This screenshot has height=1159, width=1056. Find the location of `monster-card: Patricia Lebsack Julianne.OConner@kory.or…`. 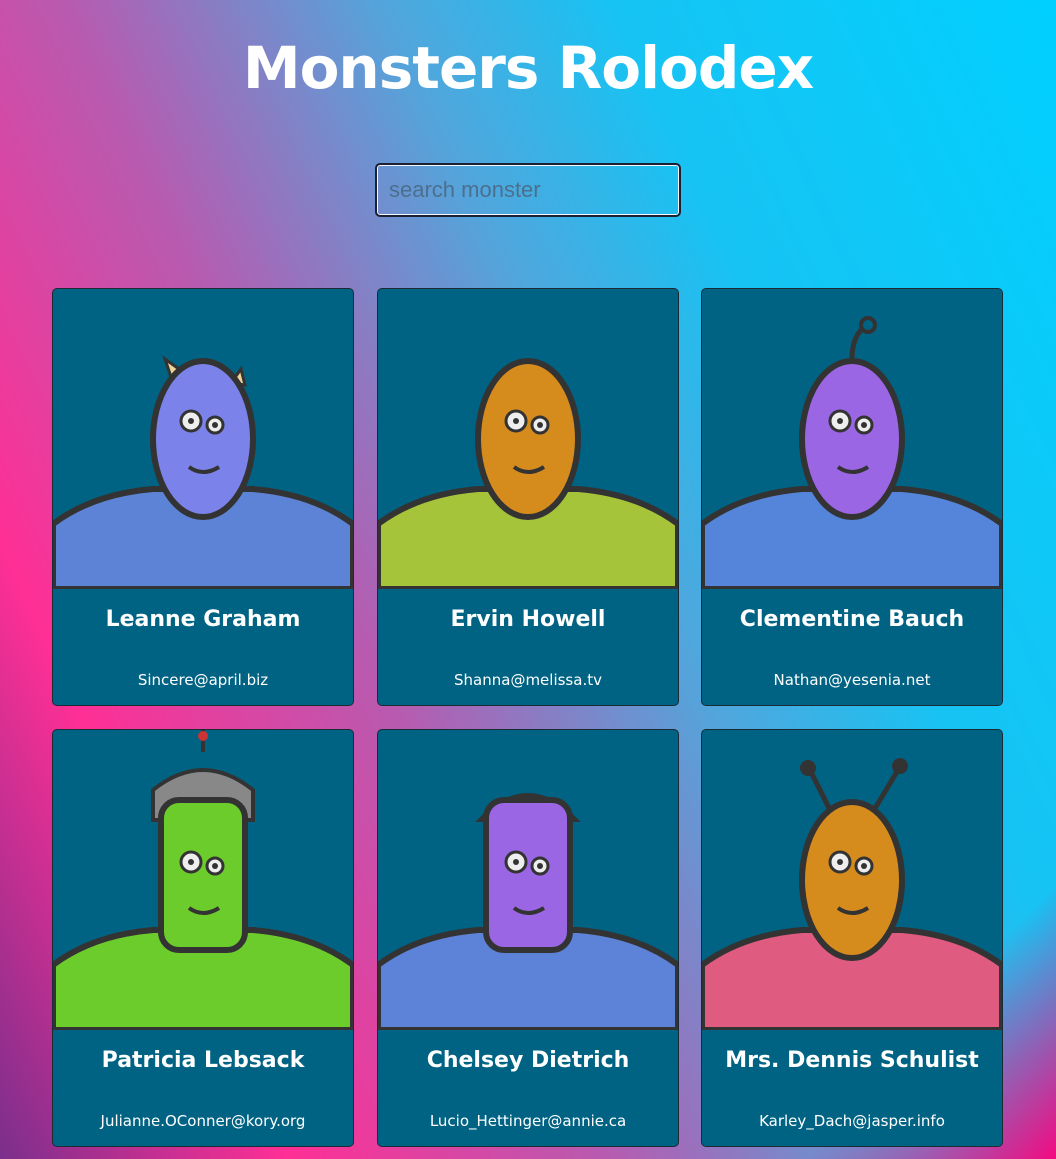

monster-card: Patricia Lebsack Julianne.OConner@kory.or… is located at coordinates (203, 938).